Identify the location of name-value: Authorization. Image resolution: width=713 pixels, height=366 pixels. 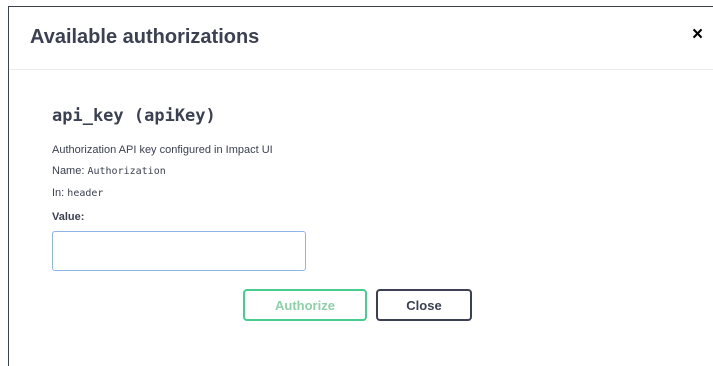
(126, 171).